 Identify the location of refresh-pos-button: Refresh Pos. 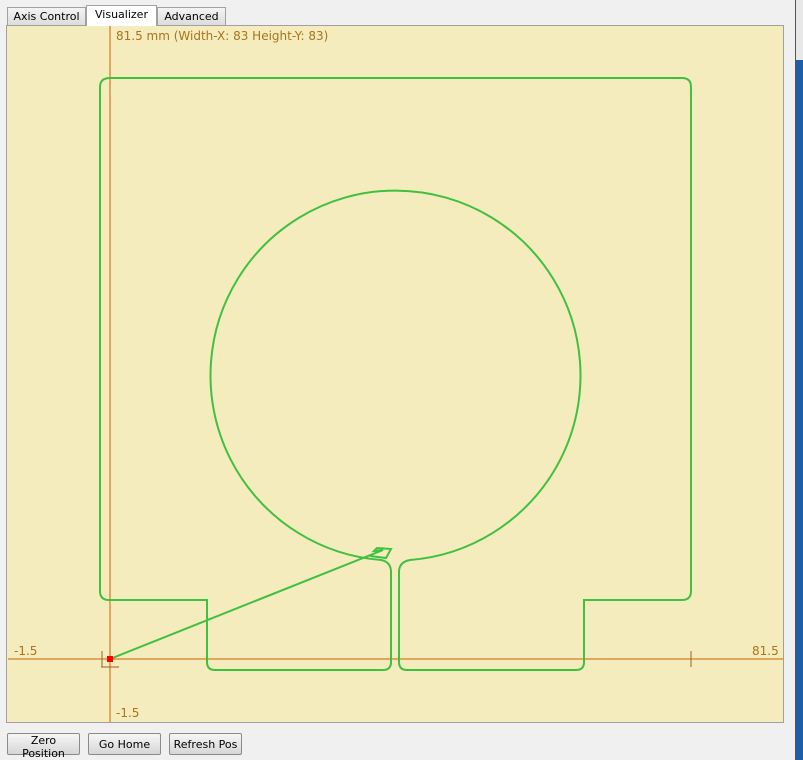
(205, 744).